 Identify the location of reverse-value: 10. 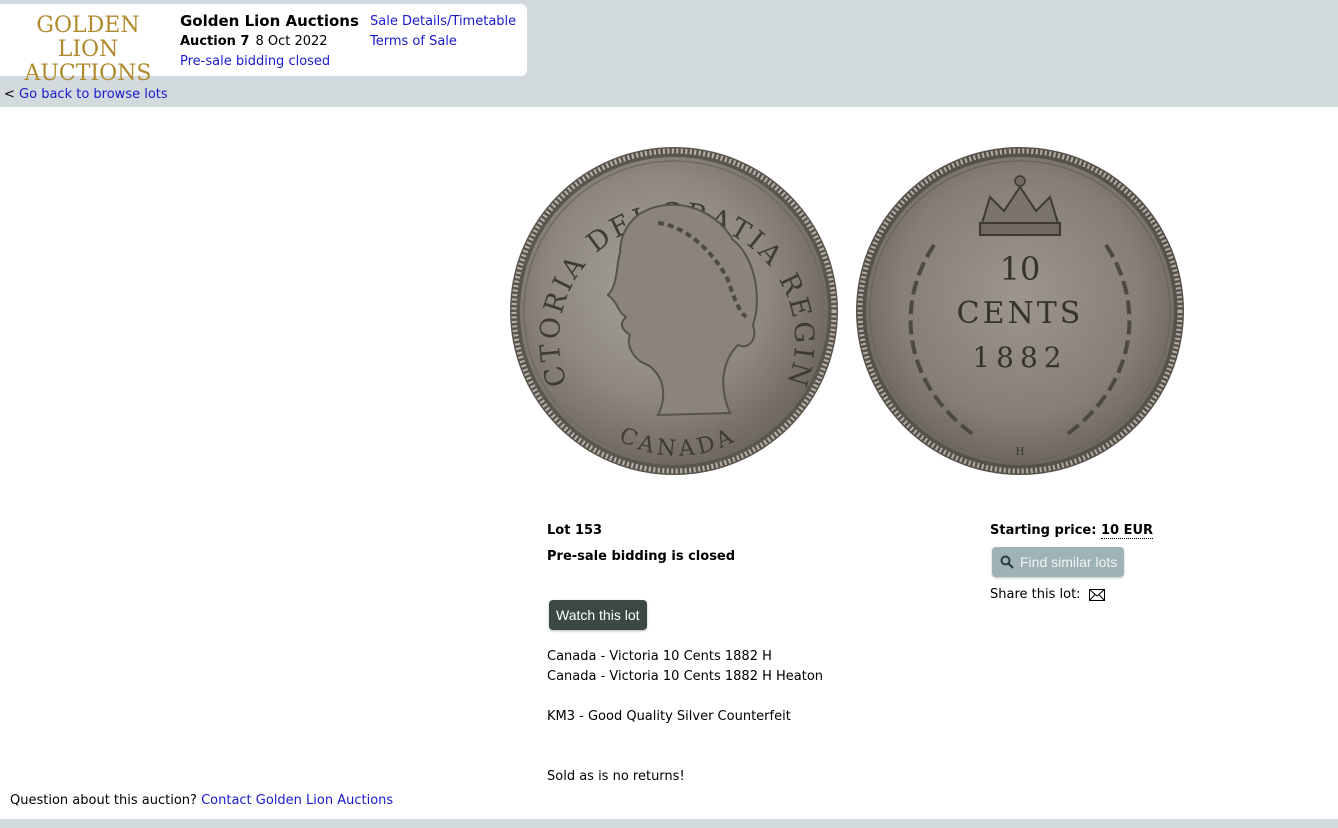
(1020, 269).